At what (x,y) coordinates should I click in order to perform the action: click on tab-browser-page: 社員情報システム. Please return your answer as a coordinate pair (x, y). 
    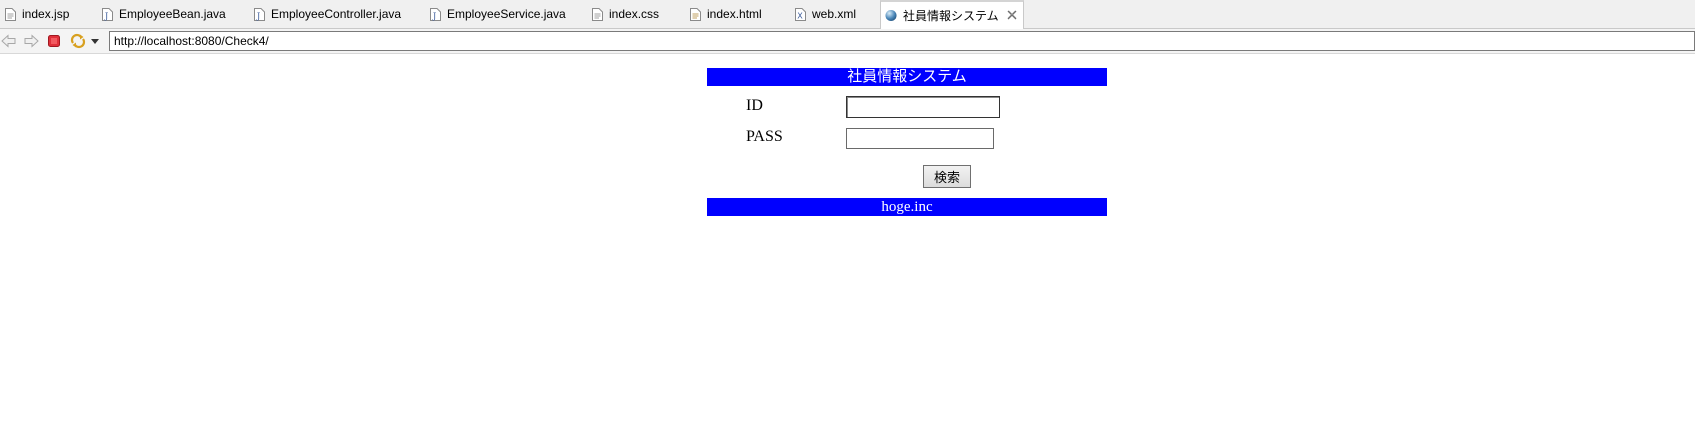
    Looking at the image, I should click on (952, 14).